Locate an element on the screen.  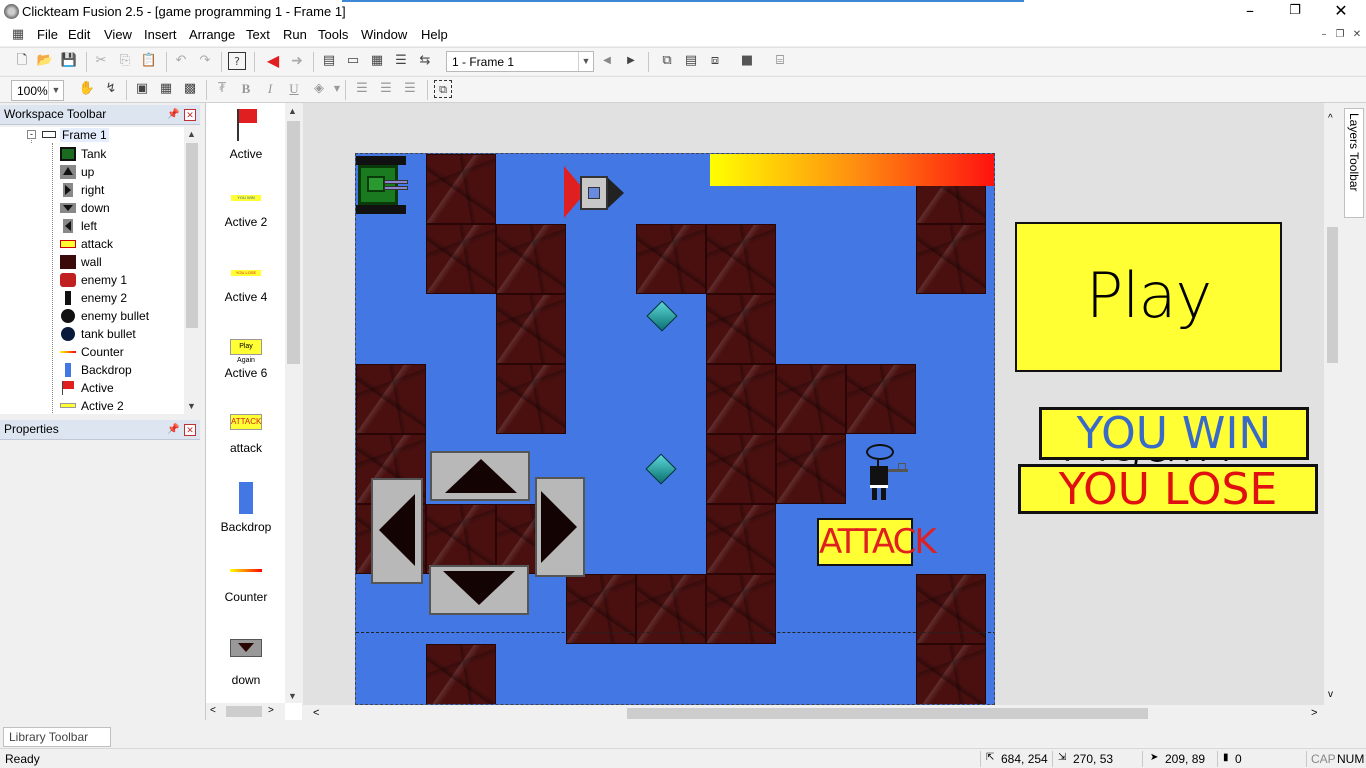
pin-icon: 📌 is located at coordinates (173, 429).